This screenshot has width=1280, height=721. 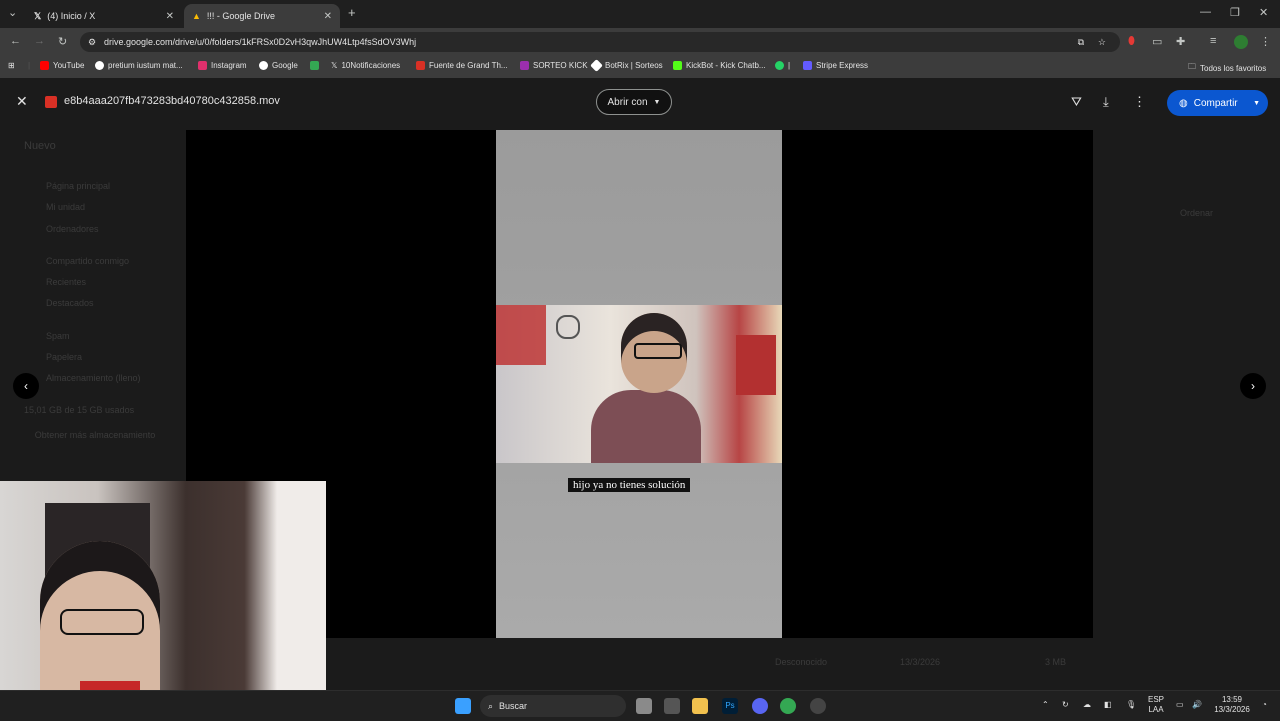 What do you see at coordinates (1131, 41) in the screenshot?
I see `extension-red-icon: ⬮` at bounding box center [1131, 41].